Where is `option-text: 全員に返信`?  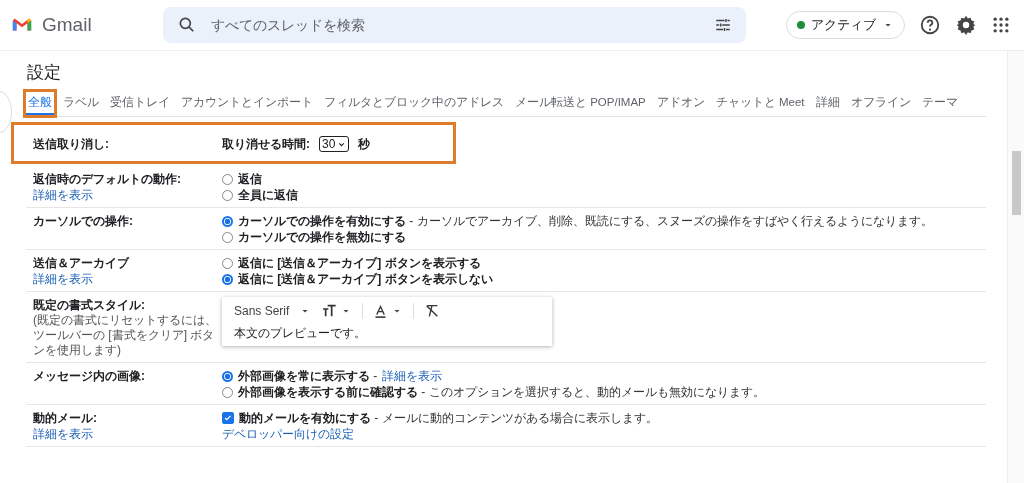
option-text: 全員に返信 is located at coordinates (268, 195).